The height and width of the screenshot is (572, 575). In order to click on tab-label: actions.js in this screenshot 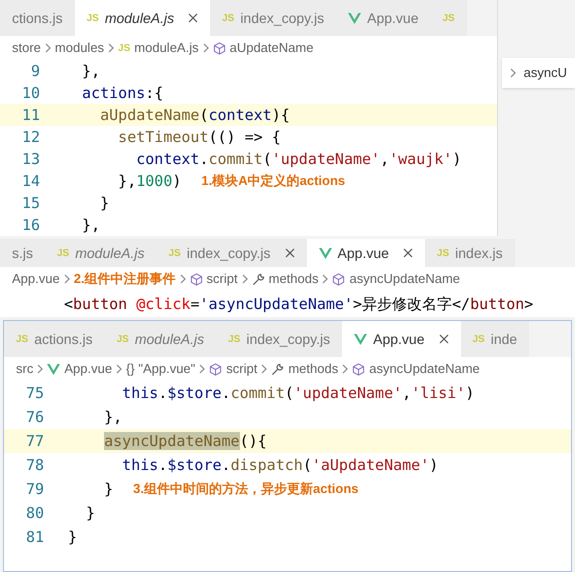, I will do `click(63, 339)`.